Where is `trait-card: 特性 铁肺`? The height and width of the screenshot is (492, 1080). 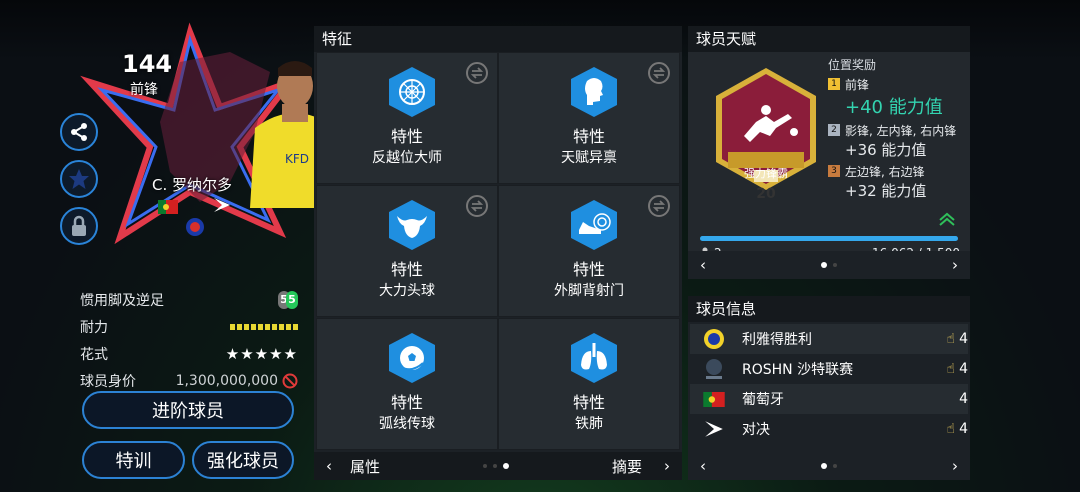 trait-card: 特性 铁肺 is located at coordinates (589, 384).